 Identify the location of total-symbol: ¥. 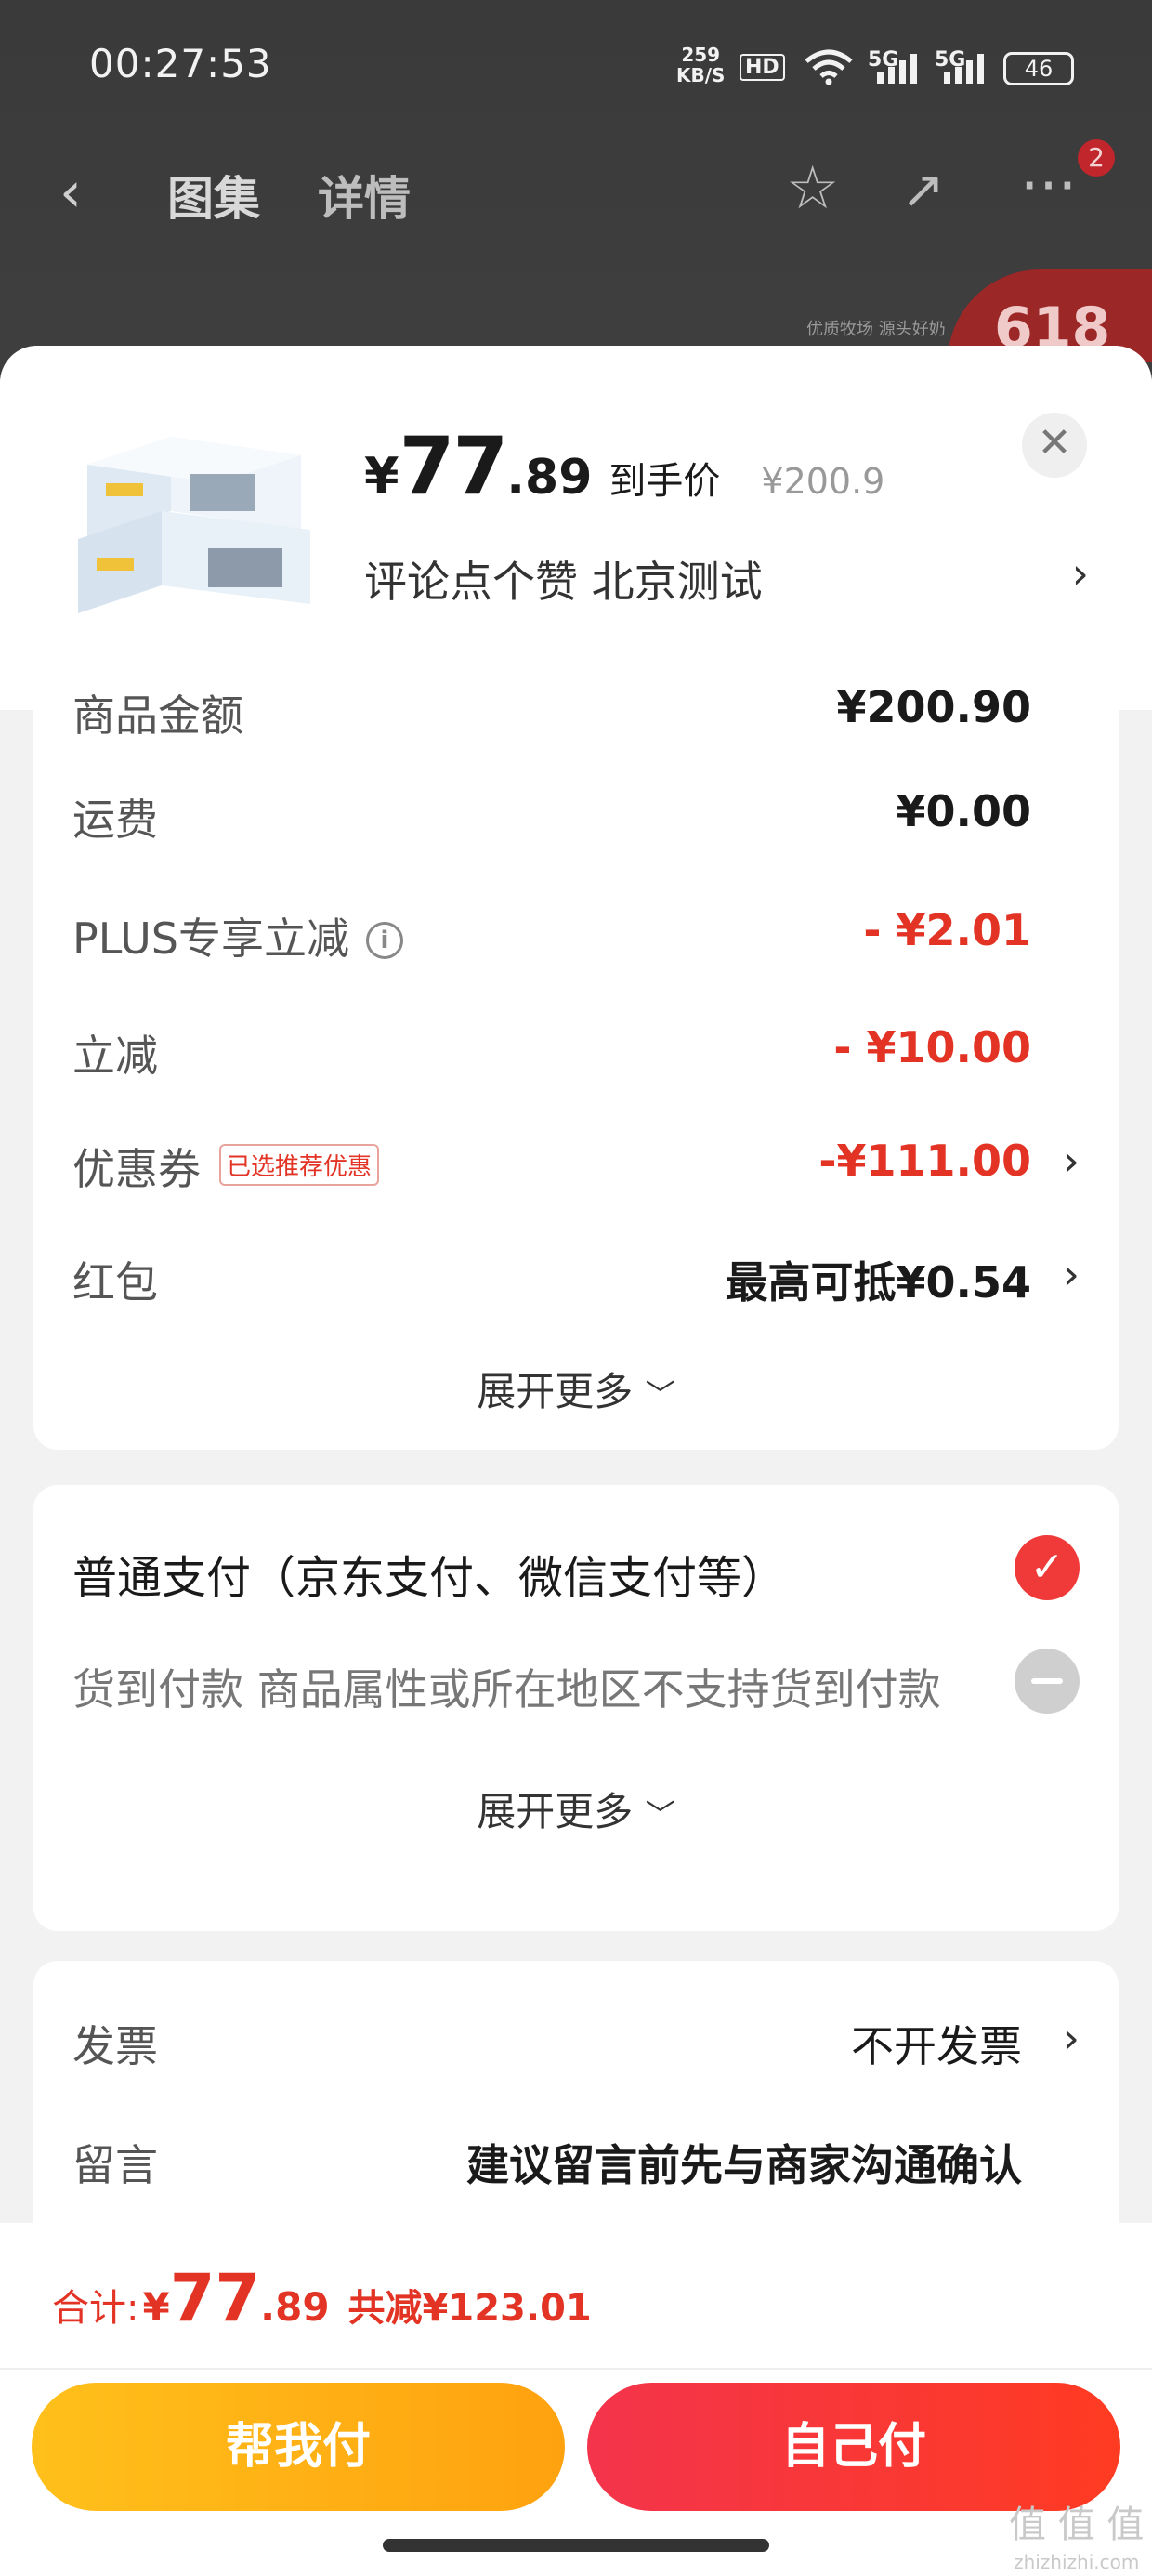
(156, 2307).